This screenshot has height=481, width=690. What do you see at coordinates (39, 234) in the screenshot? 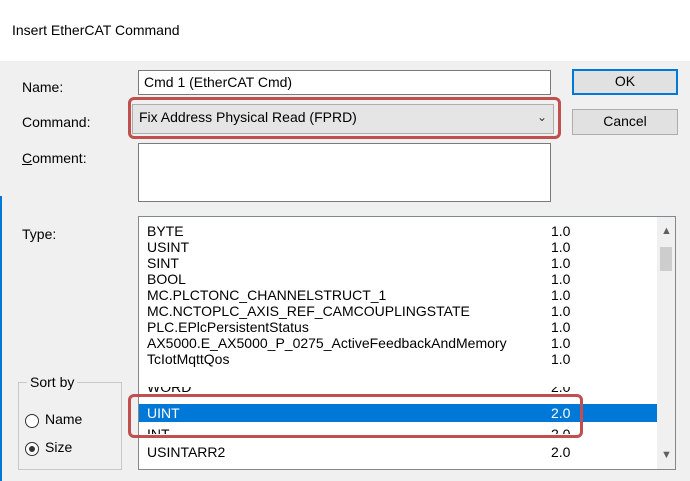
I see `type-label: Type:` at bounding box center [39, 234].